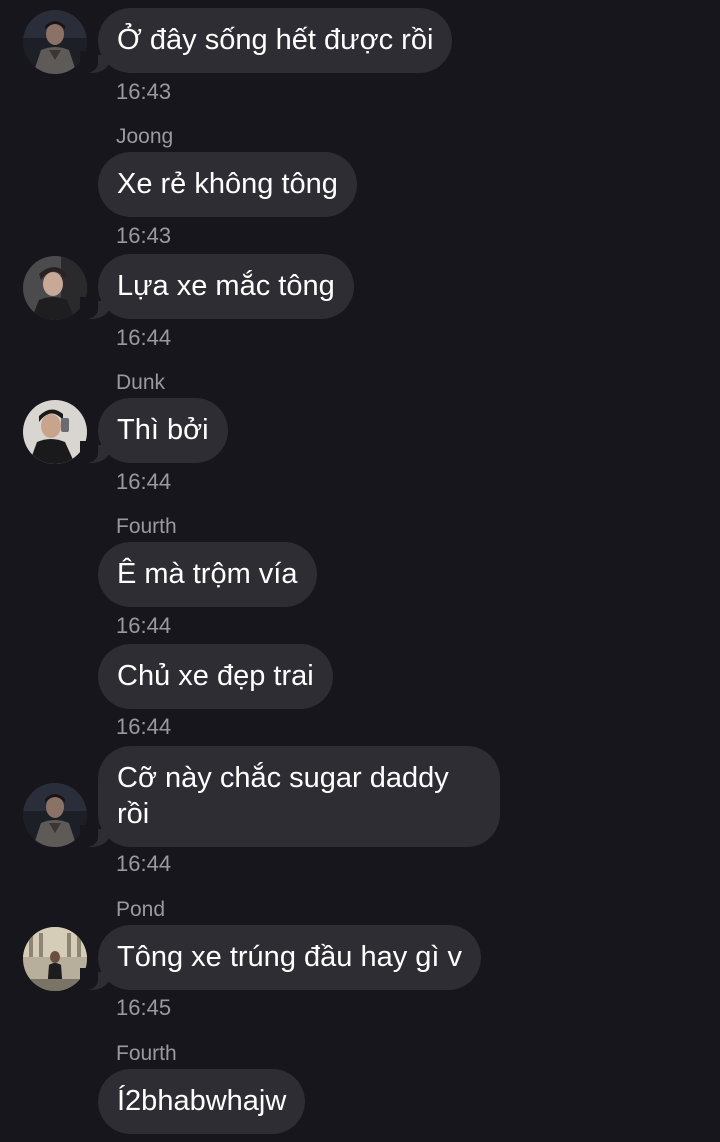 The image size is (720, 1142). I want to click on message-bubble: Ê mà trộm vía, so click(207, 574).